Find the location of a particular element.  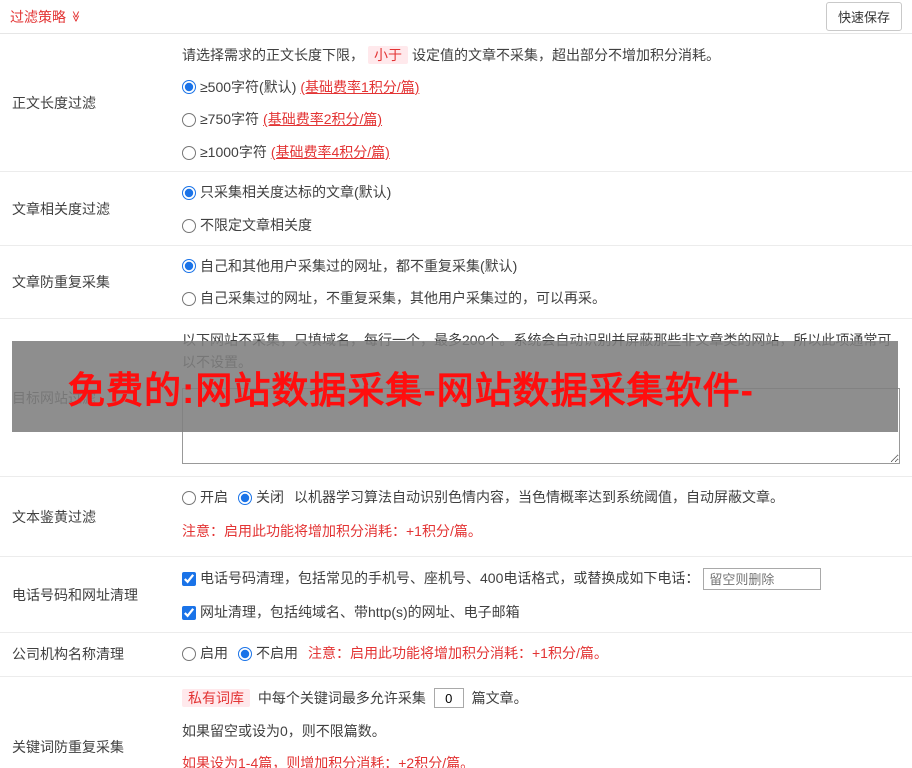

option-label: 启用 is located at coordinates (214, 652).